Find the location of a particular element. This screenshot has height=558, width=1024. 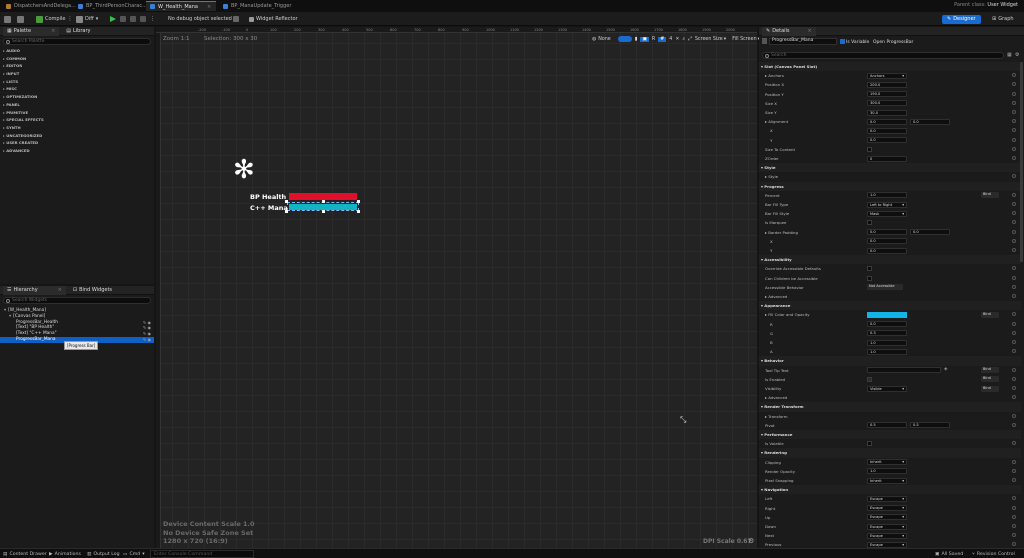

property-value-input: 0.5 is located at coordinates (887, 425).